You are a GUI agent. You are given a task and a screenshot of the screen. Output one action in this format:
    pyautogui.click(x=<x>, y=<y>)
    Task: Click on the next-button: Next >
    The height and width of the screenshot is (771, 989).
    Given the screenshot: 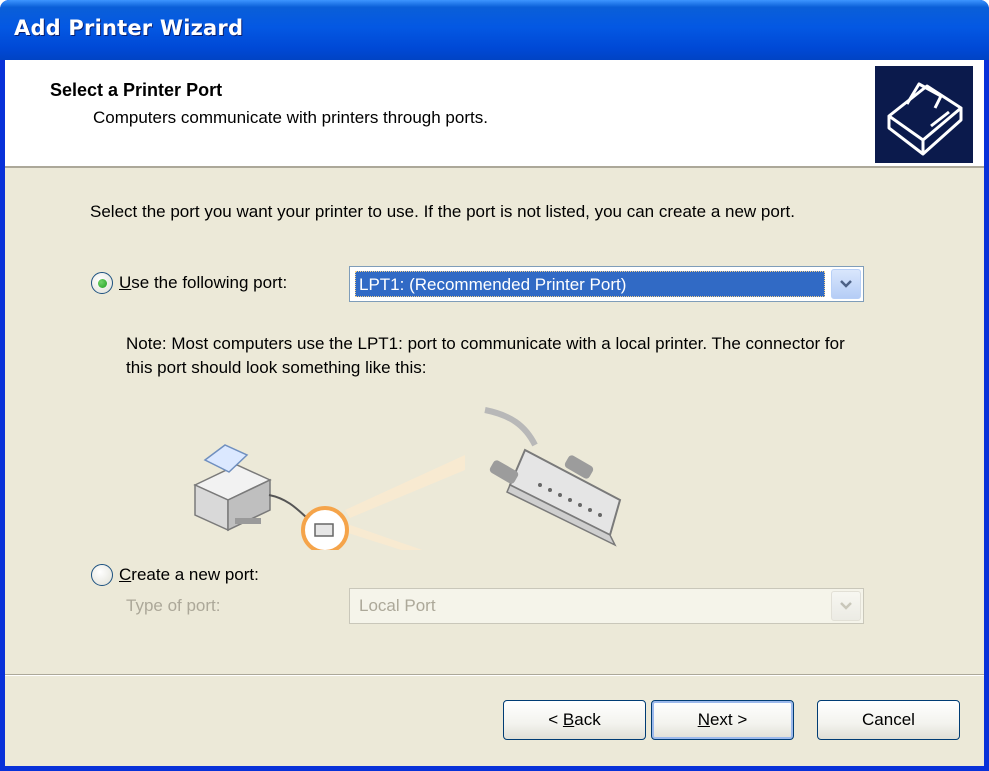 What is the action you would take?
    pyautogui.click(x=722, y=720)
    